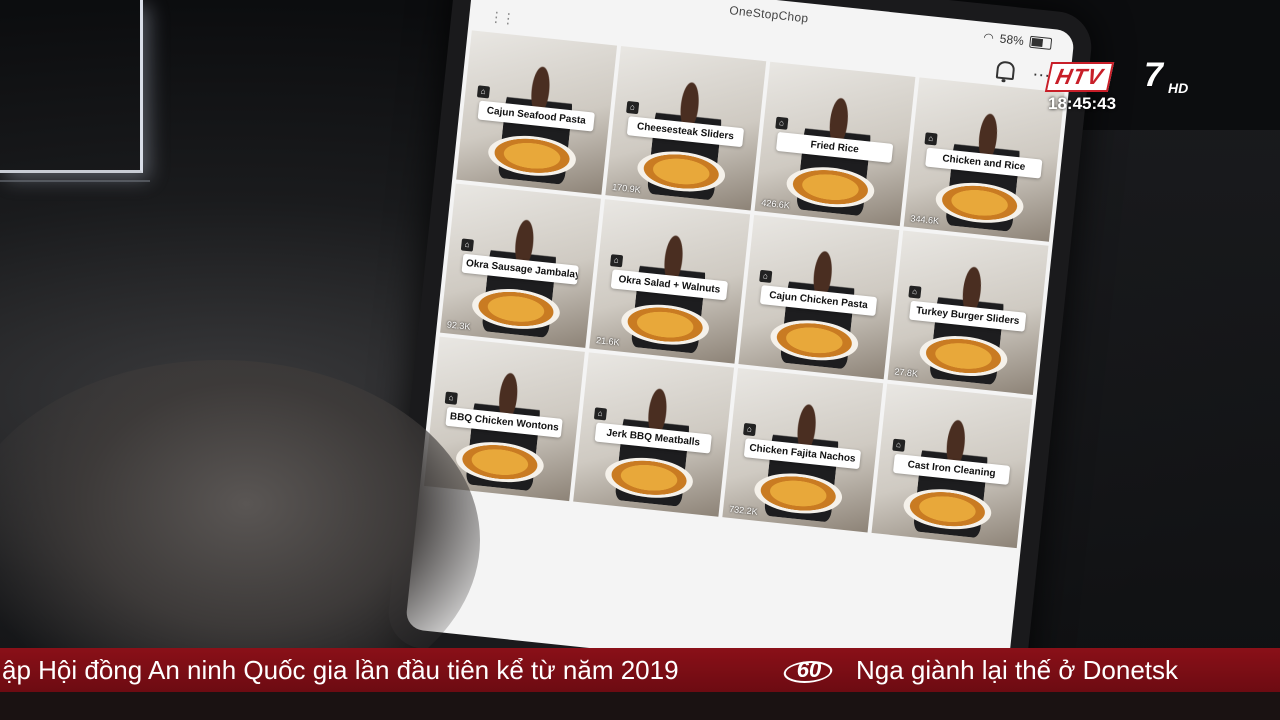 The image size is (1280, 720). Describe the element at coordinates (537, 112) in the screenshot. I see `video-tile: ⌂ Cajun Seafood Pasta` at that location.